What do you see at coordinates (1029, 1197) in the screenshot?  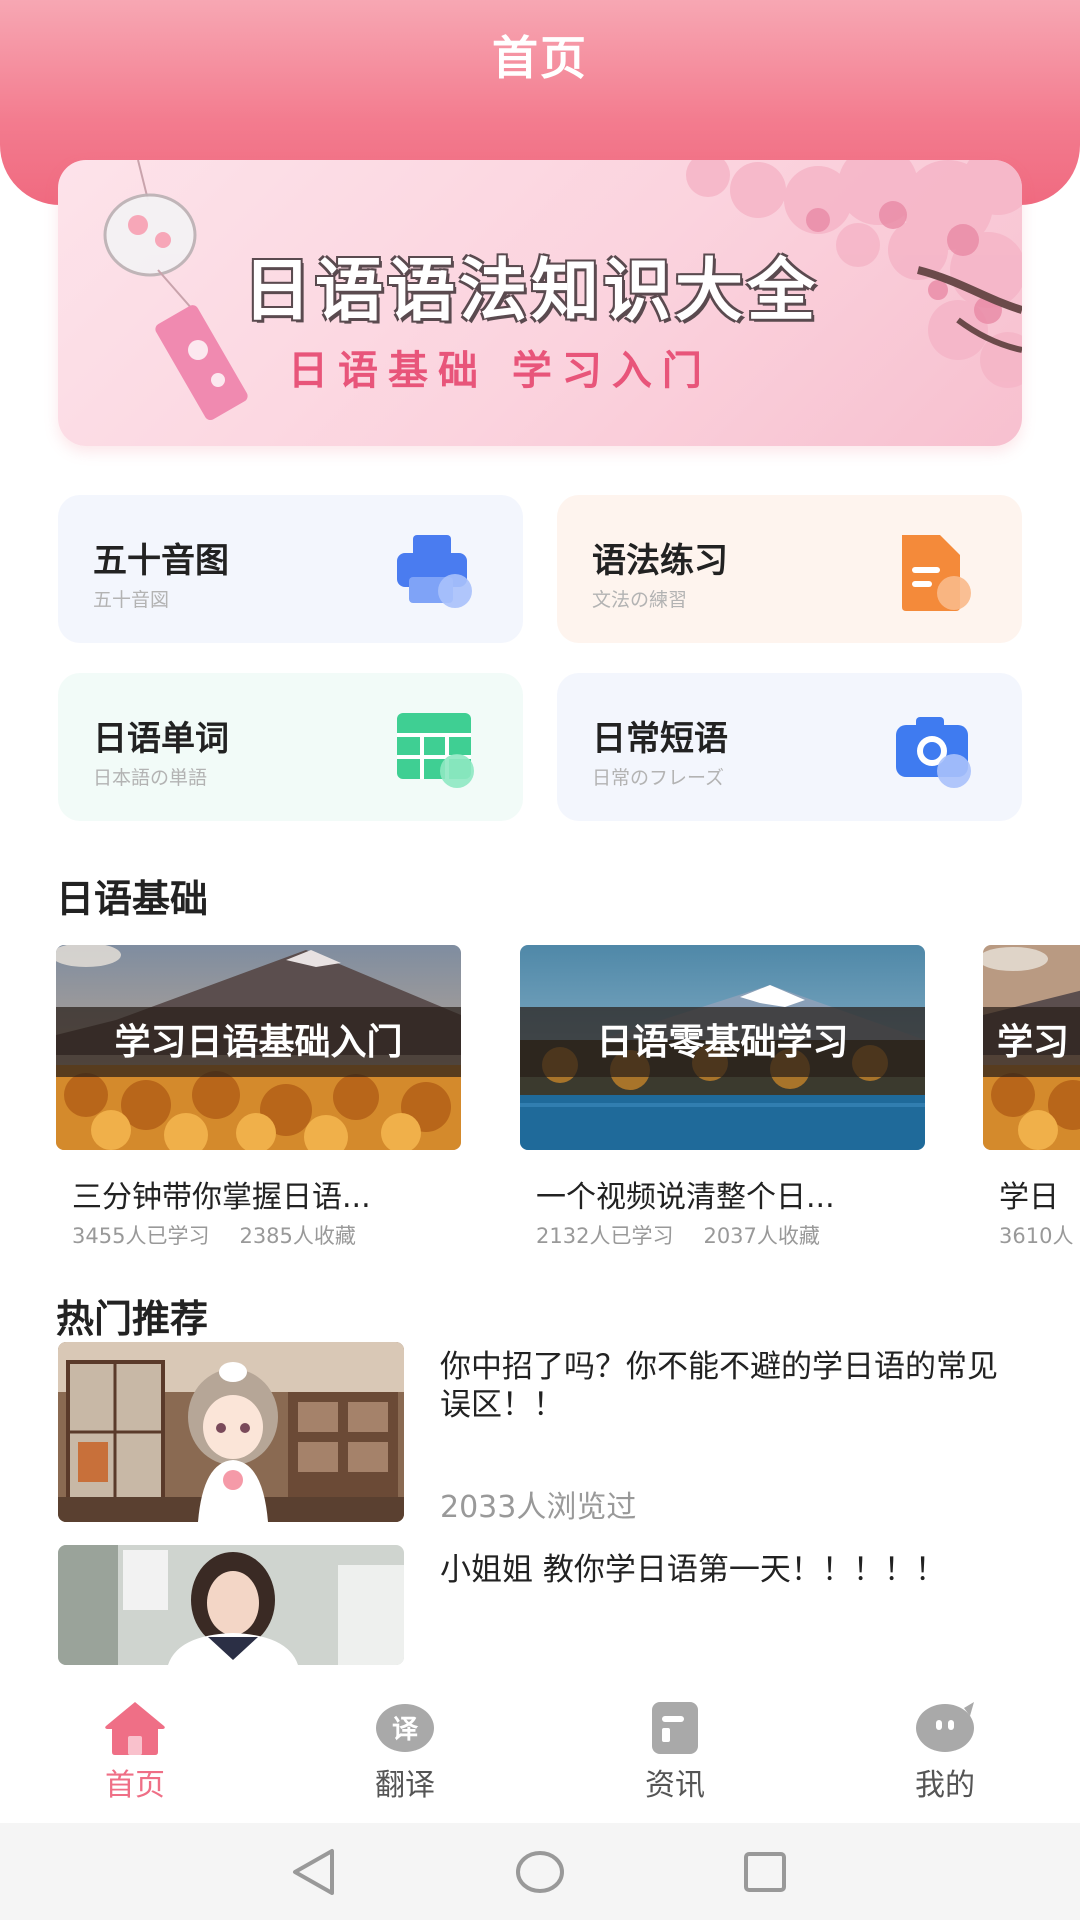 I see `course-title: 学日` at bounding box center [1029, 1197].